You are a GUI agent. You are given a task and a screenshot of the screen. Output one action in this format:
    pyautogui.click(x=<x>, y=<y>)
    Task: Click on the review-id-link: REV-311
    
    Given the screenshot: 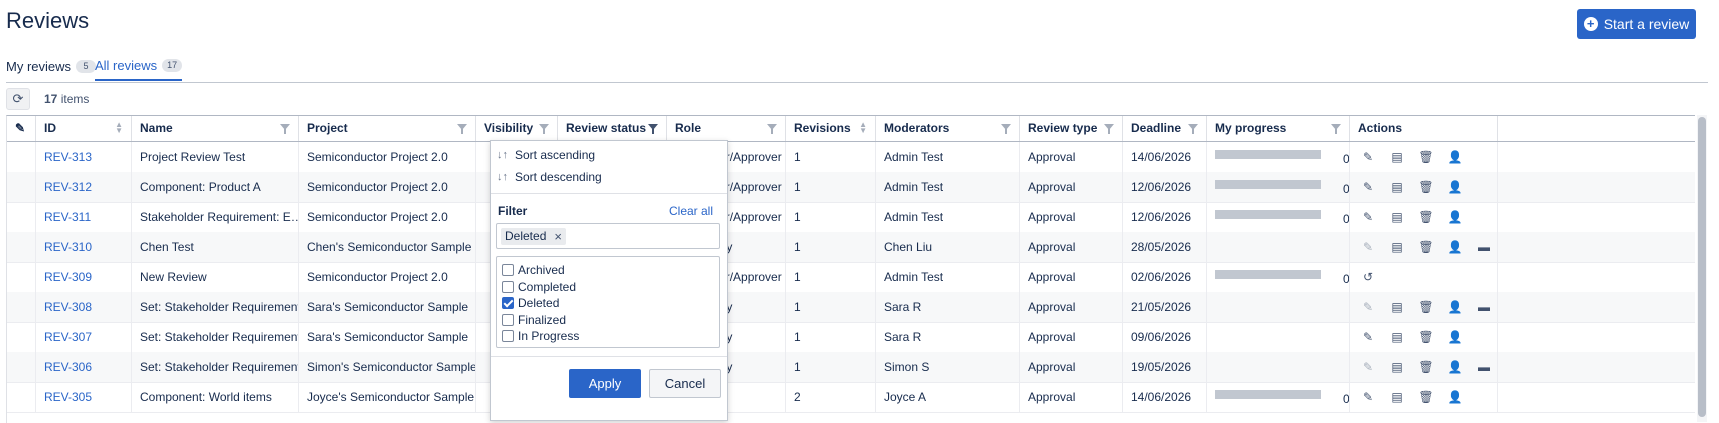 What is the action you would take?
    pyautogui.click(x=84, y=217)
    